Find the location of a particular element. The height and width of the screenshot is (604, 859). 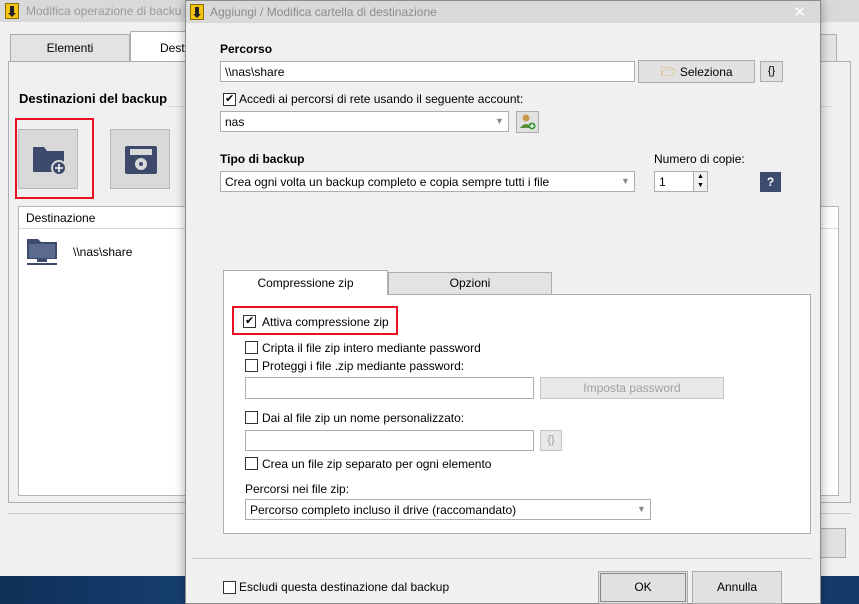

password-input is located at coordinates (389, 388).